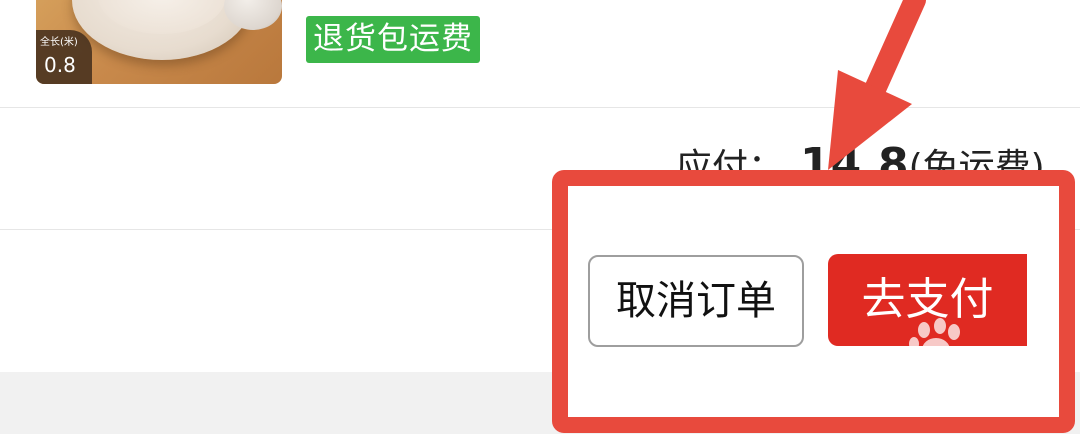 This screenshot has width=1080, height=434. What do you see at coordinates (393, 39) in the screenshot?
I see `return-shipping-tag: 退货包运费` at bounding box center [393, 39].